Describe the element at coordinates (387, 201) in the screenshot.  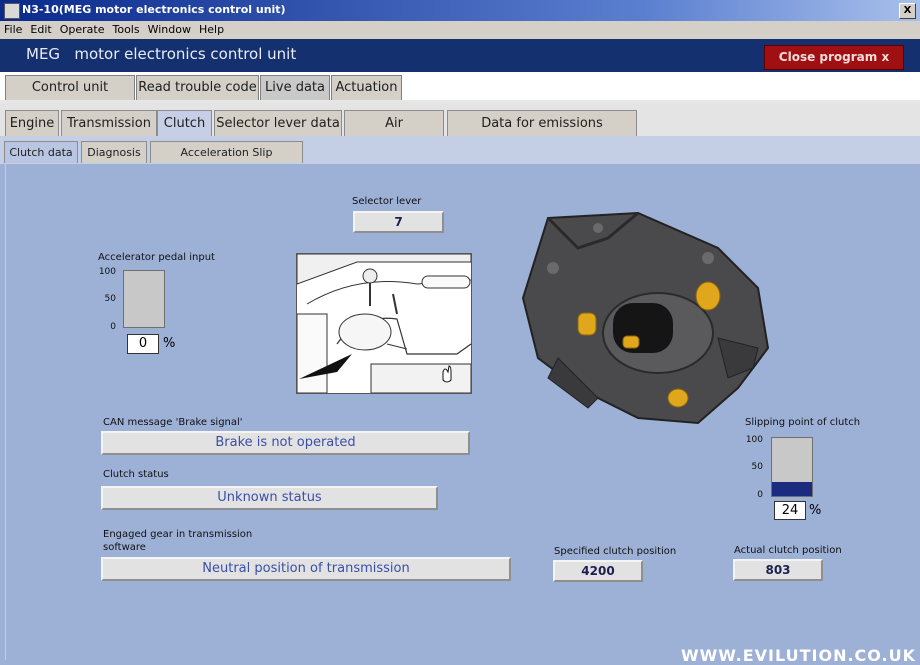
I see `selector-lever-label: Selector lever` at that location.